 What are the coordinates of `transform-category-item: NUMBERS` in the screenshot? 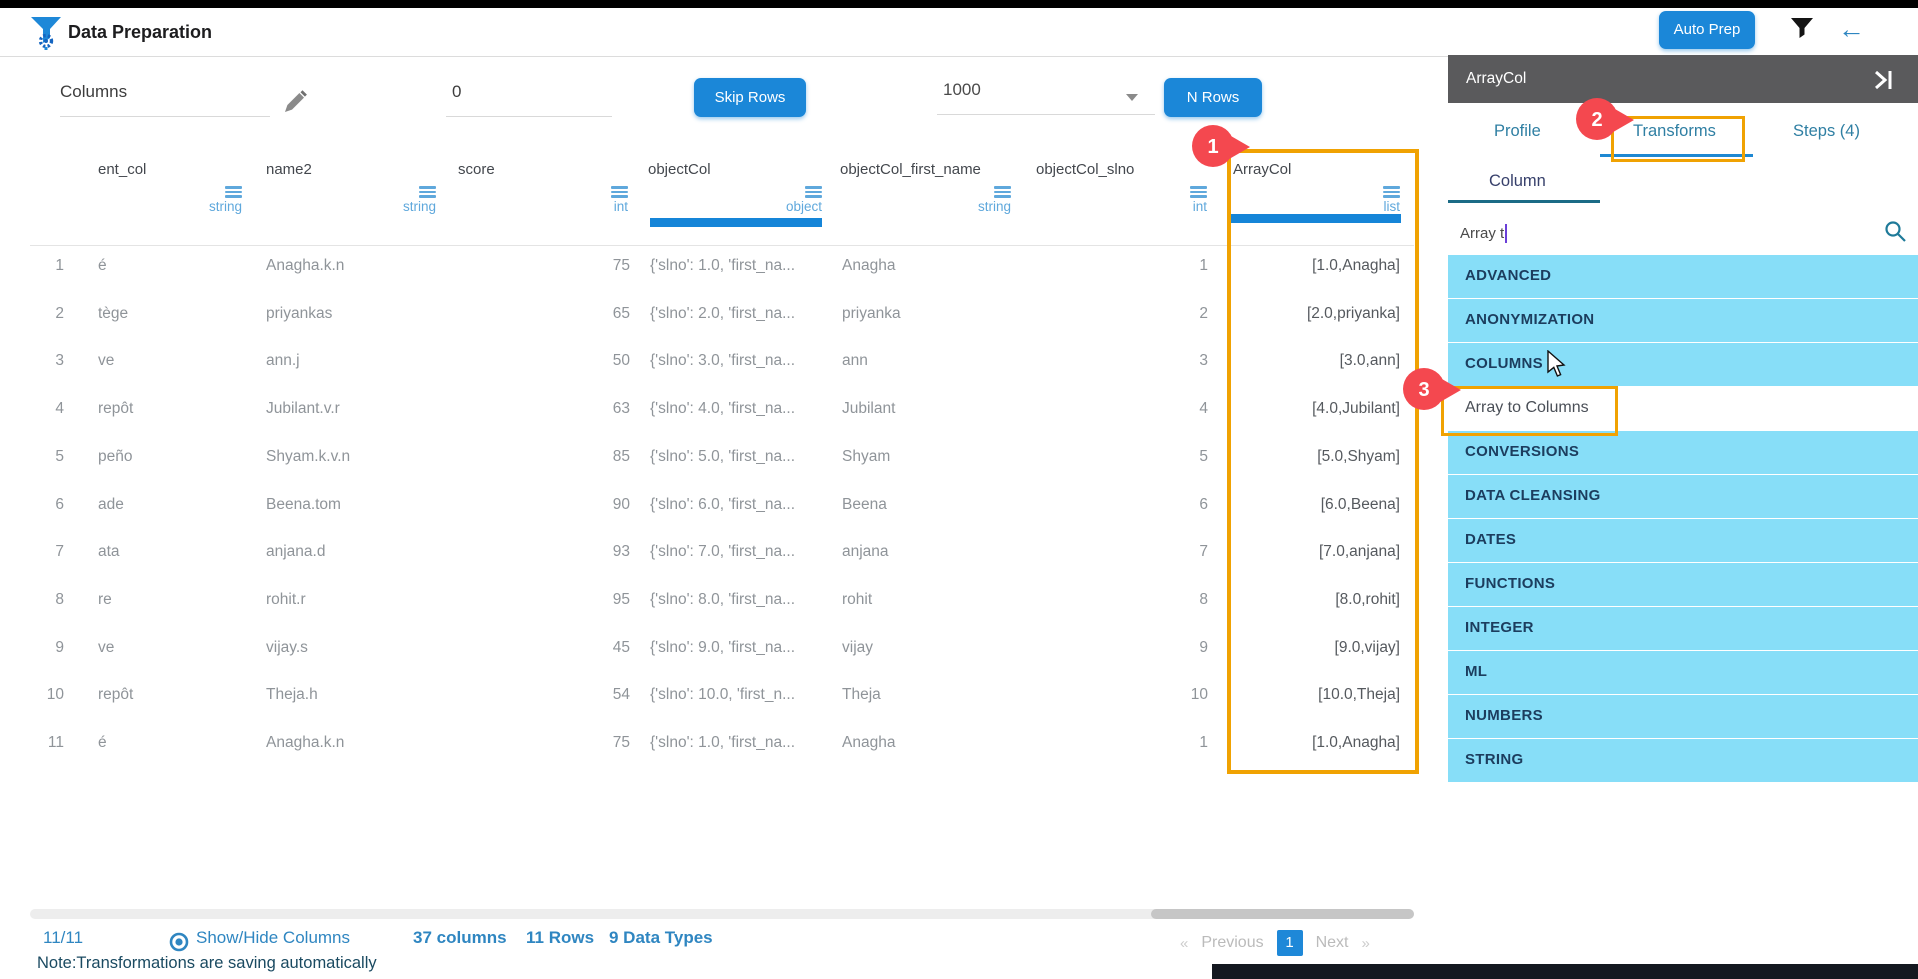 It's located at (1683, 716).